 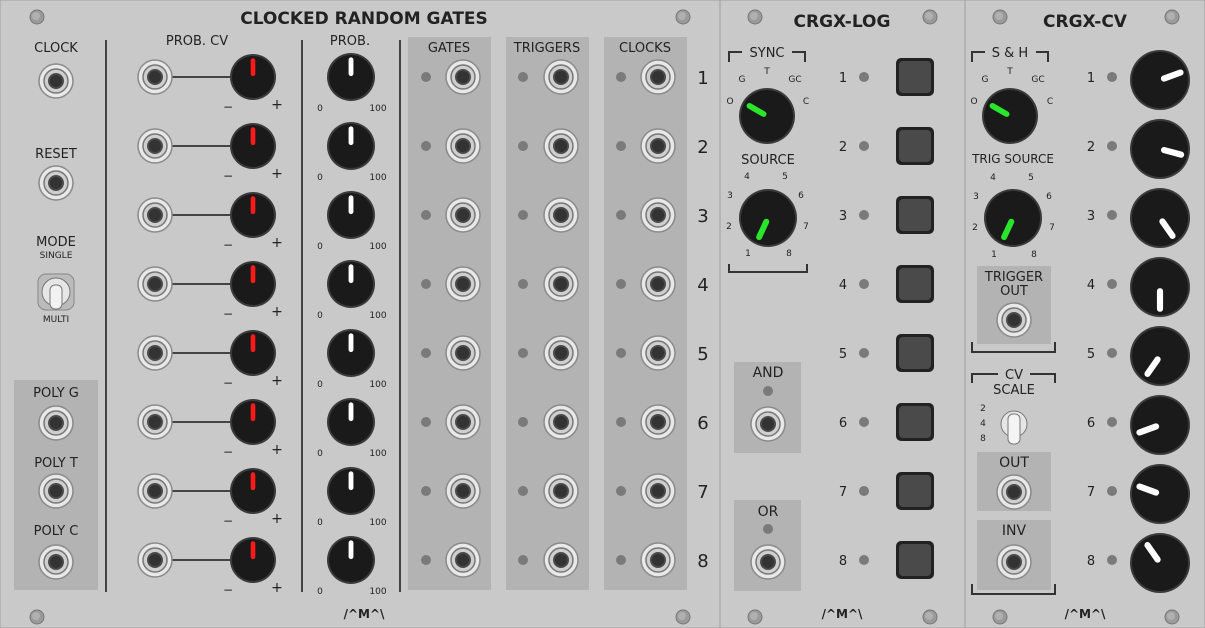 What do you see at coordinates (426, 284) in the screenshot?
I see `gate-led` at bounding box center [426, 284].